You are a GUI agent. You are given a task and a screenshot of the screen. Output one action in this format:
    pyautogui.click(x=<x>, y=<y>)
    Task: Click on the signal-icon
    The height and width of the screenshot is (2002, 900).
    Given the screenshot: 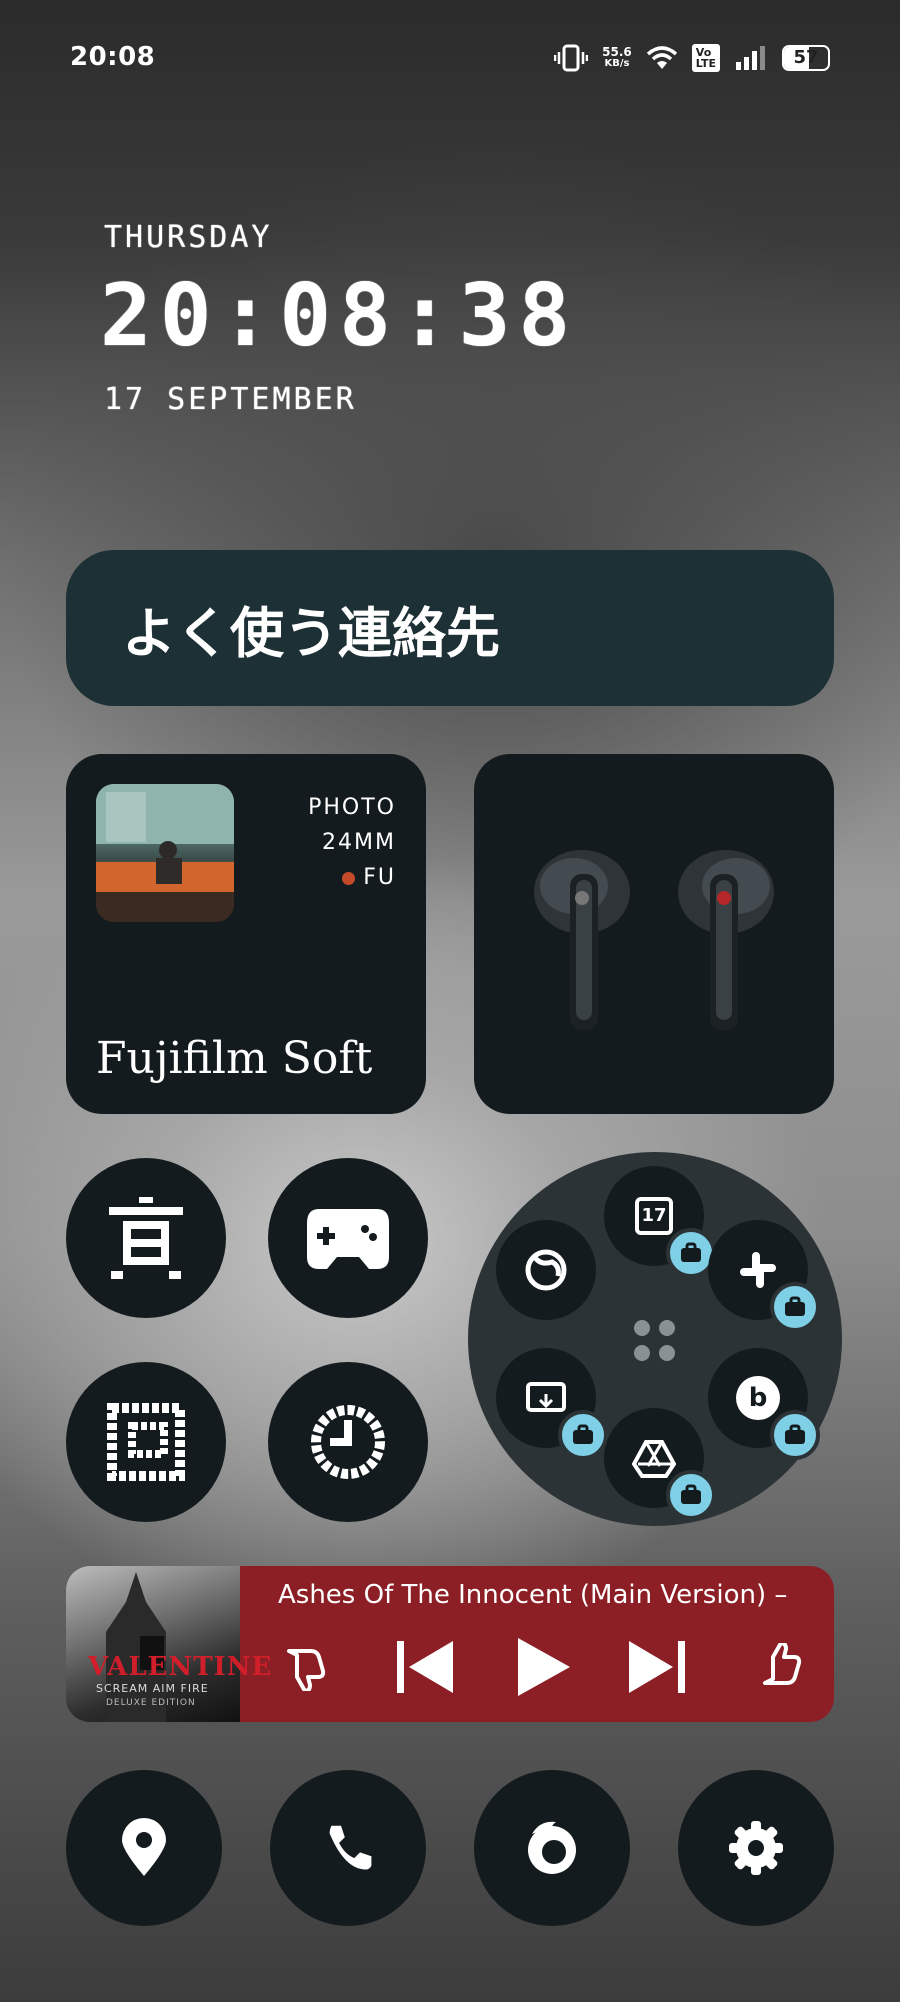 What is the action you would take?
    pyautogui.click(x=750, y=58)
    